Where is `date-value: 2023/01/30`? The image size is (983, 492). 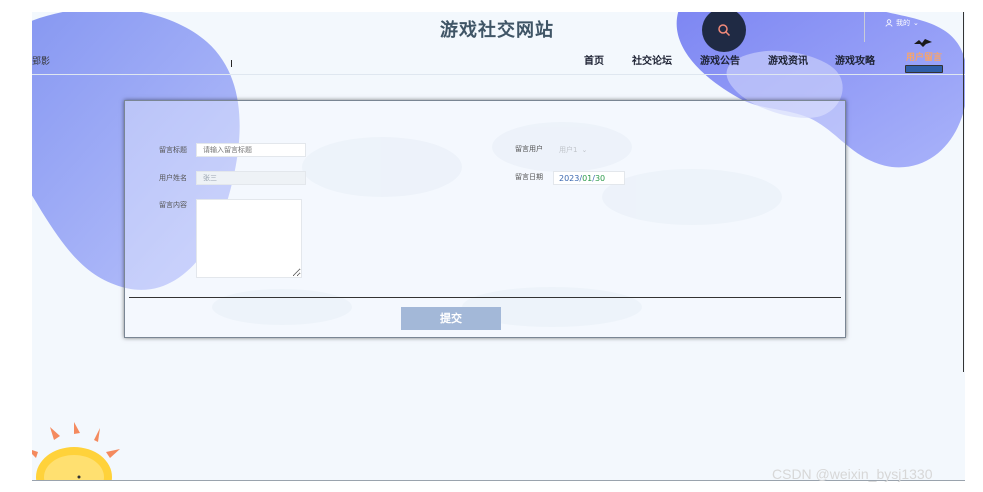
date-value: 2023/01/30 is located at coordinates (582, 178).